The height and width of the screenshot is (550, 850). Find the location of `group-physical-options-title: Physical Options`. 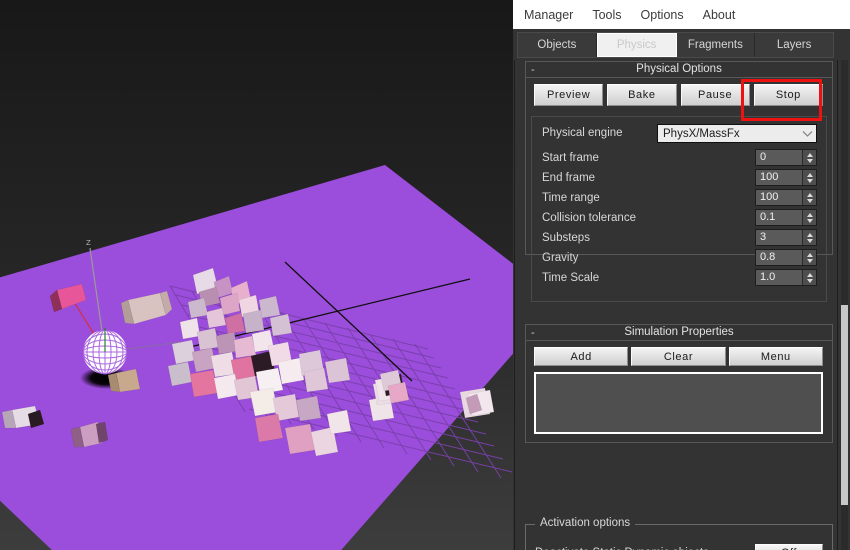

group-physical-options-title: Physical Options is located at coordinates (679, 69).